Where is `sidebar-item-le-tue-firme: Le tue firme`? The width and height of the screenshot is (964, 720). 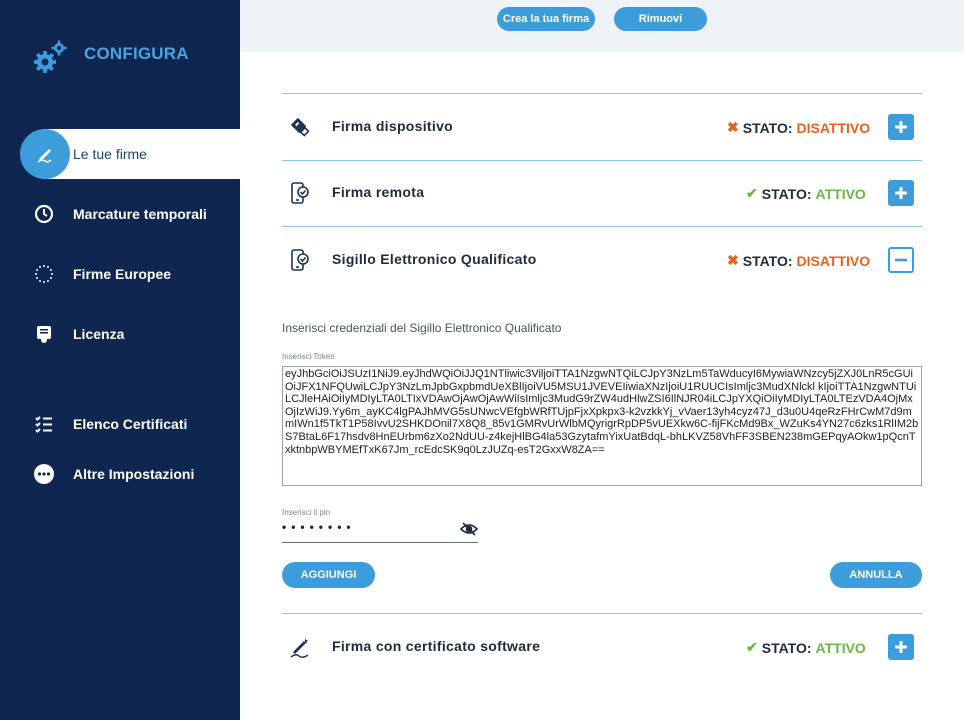 sidebar-item-le-tue-firme: Le tue firme is located at coordinates (141, 154).